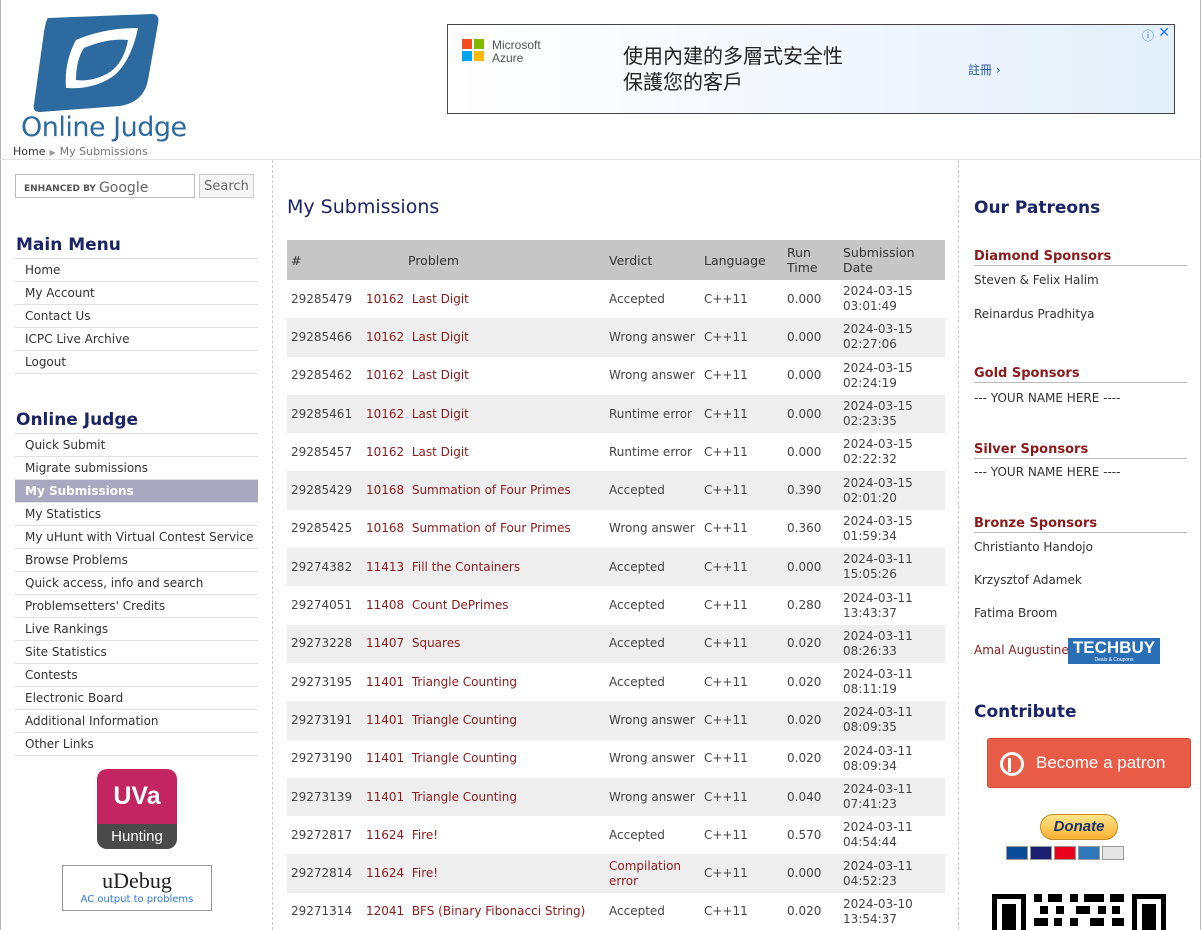 The width and height of the screenshot is (1201, 930). What do you see at coordinates (136, 721) in the screenshot?
I see `oj-menu-item-additional-information: Additional Information` at bounding box center [136, 721].